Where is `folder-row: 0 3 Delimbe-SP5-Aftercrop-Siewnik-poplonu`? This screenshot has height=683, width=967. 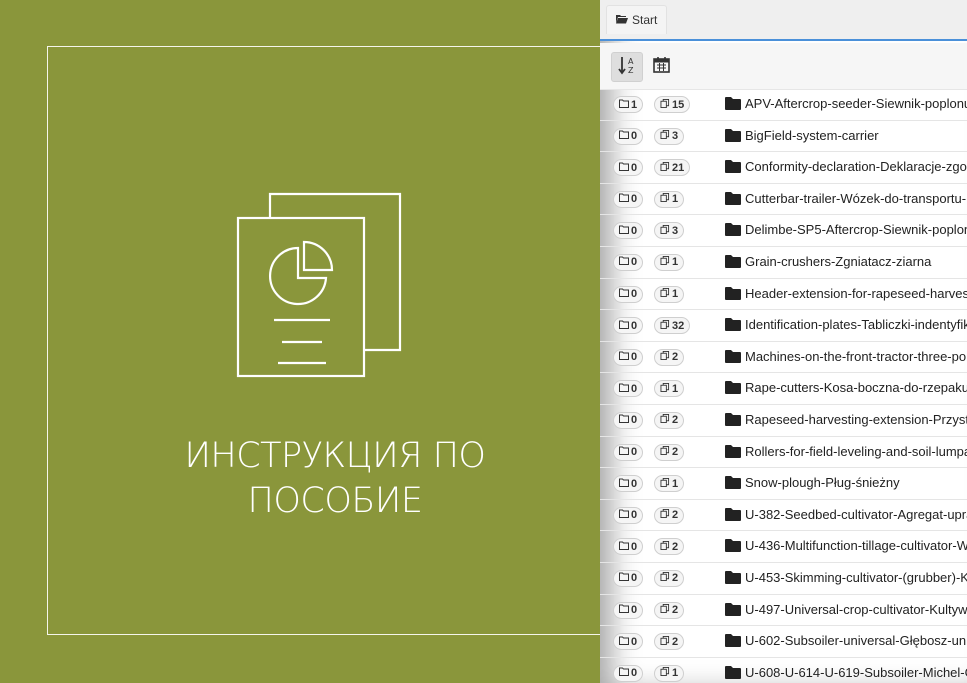
folder-row: 0 3 Delimbe-SP5-Aftercrop-Siewnik-poplonu is located at coordinates (783, 231).